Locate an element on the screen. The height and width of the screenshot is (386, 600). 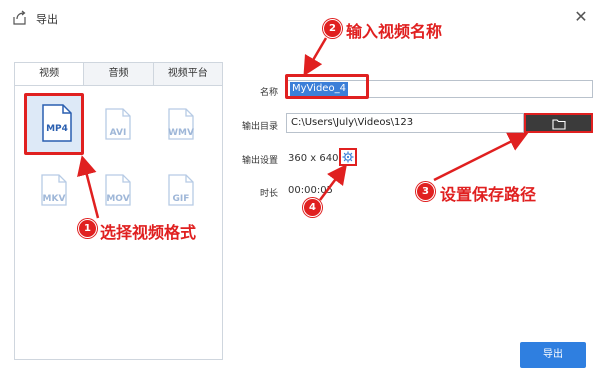
tab-video: 视频 is located at coordinates (49, 74).